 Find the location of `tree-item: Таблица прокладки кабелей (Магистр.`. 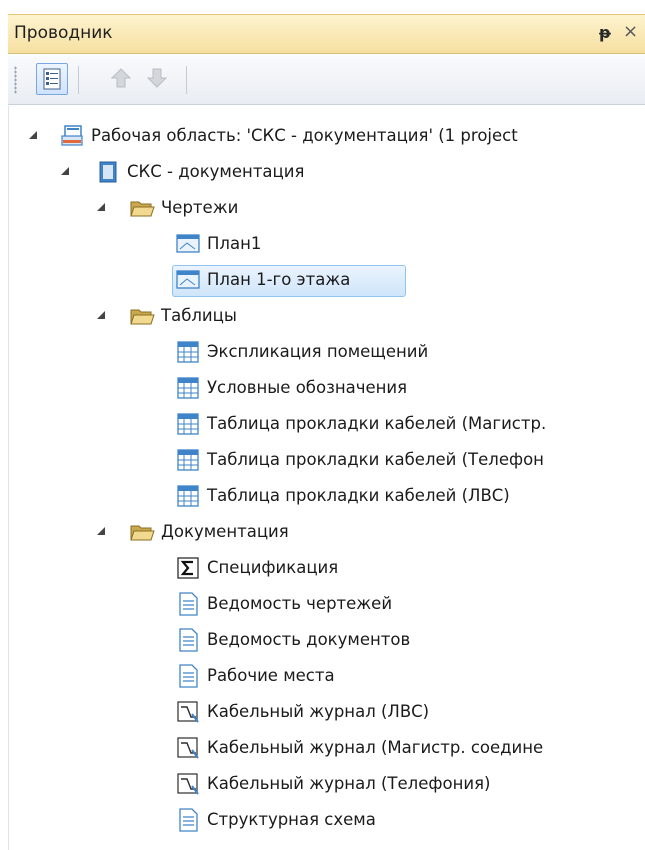

tree-item: Таблица прокладки кабелей (Магистр. is located at coordinates (327, 424).